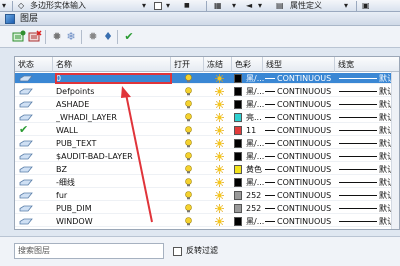 This screenshot has height=266, width=400. What do you see at coordinates (207, 143) in the screenshot?
I see `table-row: PUB_TEXT 黑/... CONTINUOUS 默认` at bounding box center [207, 143].